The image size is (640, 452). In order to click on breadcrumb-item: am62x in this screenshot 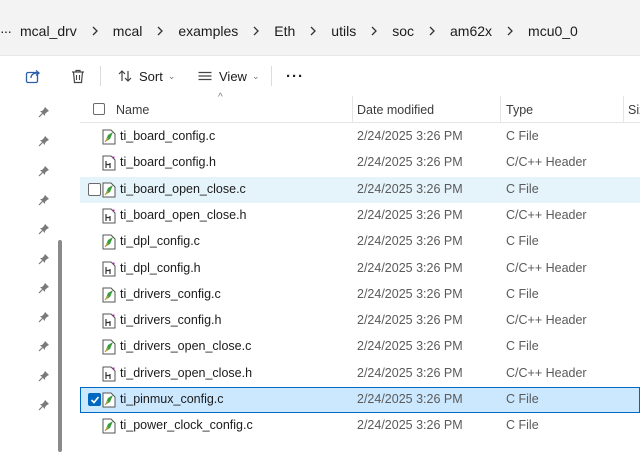, I will do `click(471, 31)`.